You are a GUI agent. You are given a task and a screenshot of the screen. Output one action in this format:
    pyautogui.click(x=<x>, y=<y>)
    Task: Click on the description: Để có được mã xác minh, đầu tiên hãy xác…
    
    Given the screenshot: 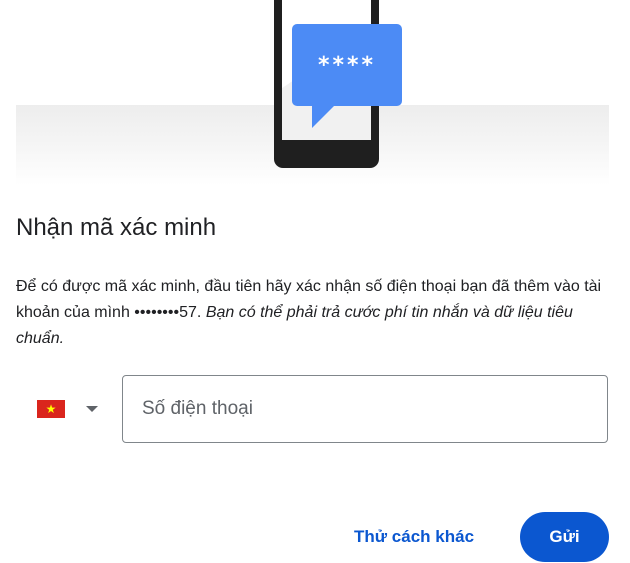 What is the action you would take?
    pyautogui.click(x=316, y=313)
    